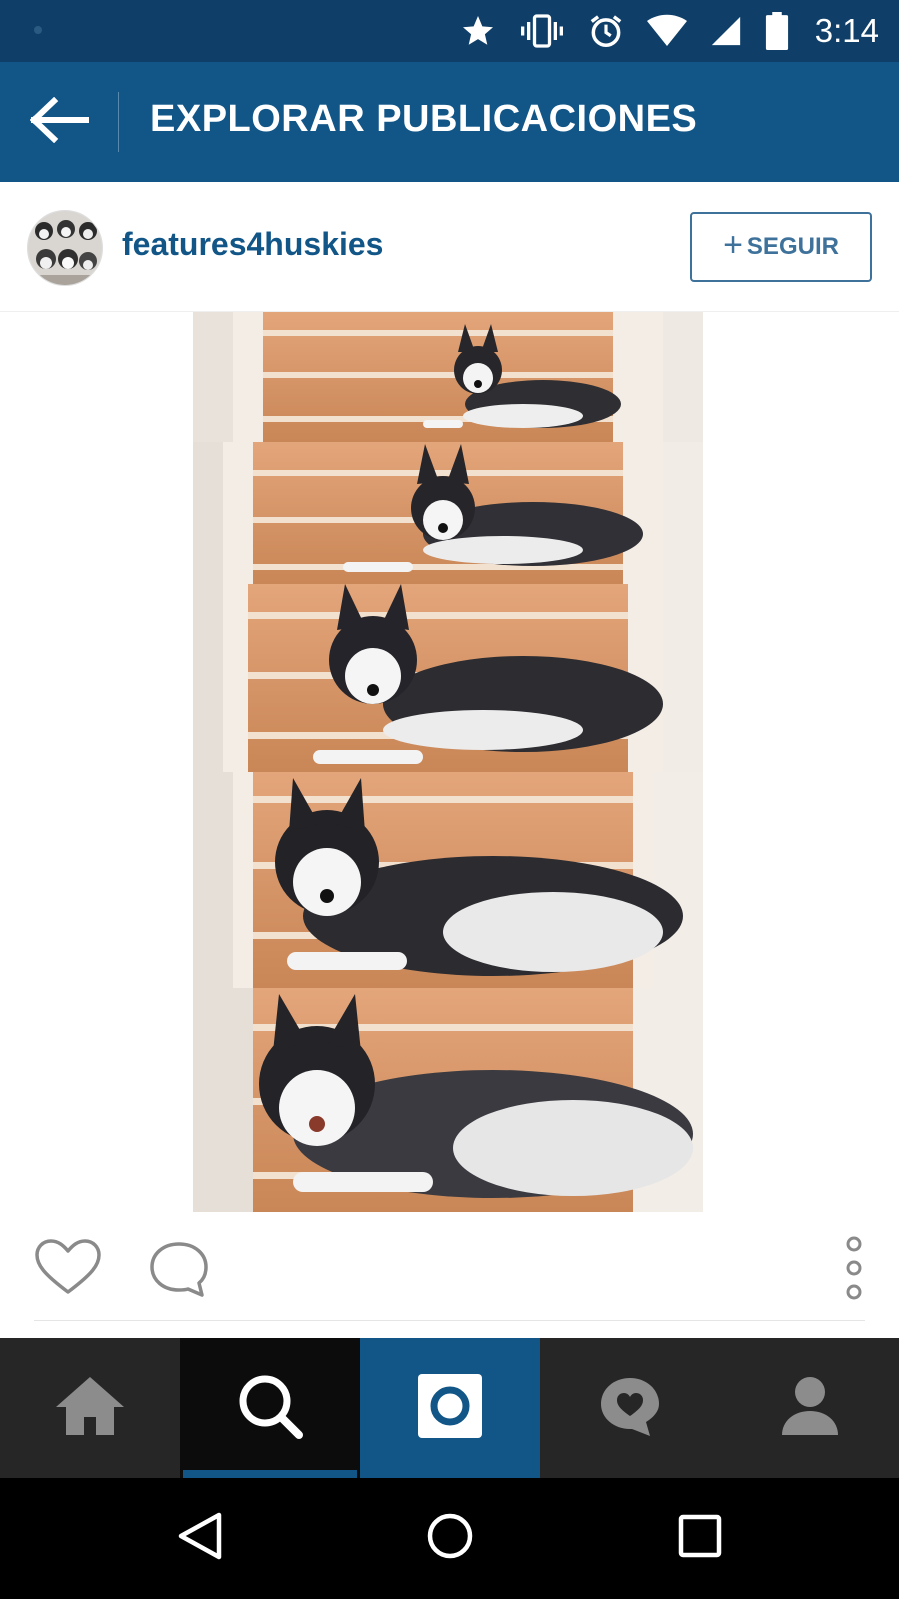 The image size is (899, 1599). I want to click on status-icons: 3:14, so click(669, 31).